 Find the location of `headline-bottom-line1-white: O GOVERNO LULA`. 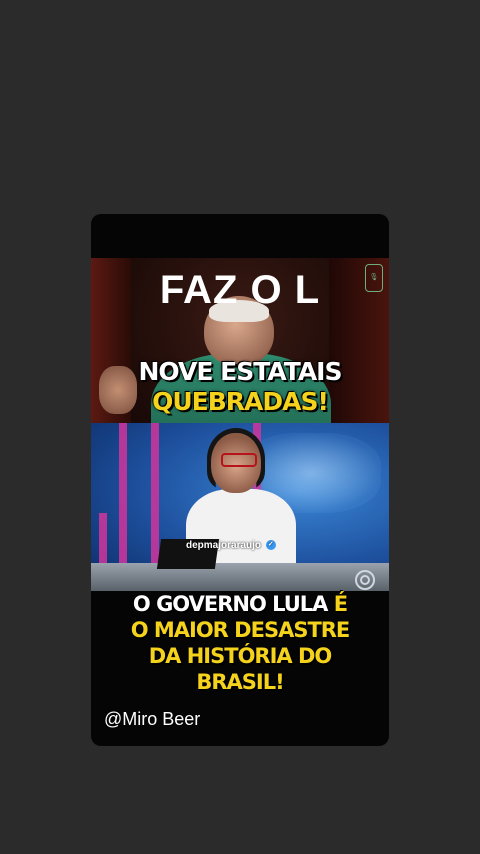

headline-bottom-line1-white: O GOVERNO LULA is located at coordinates (233, 604).